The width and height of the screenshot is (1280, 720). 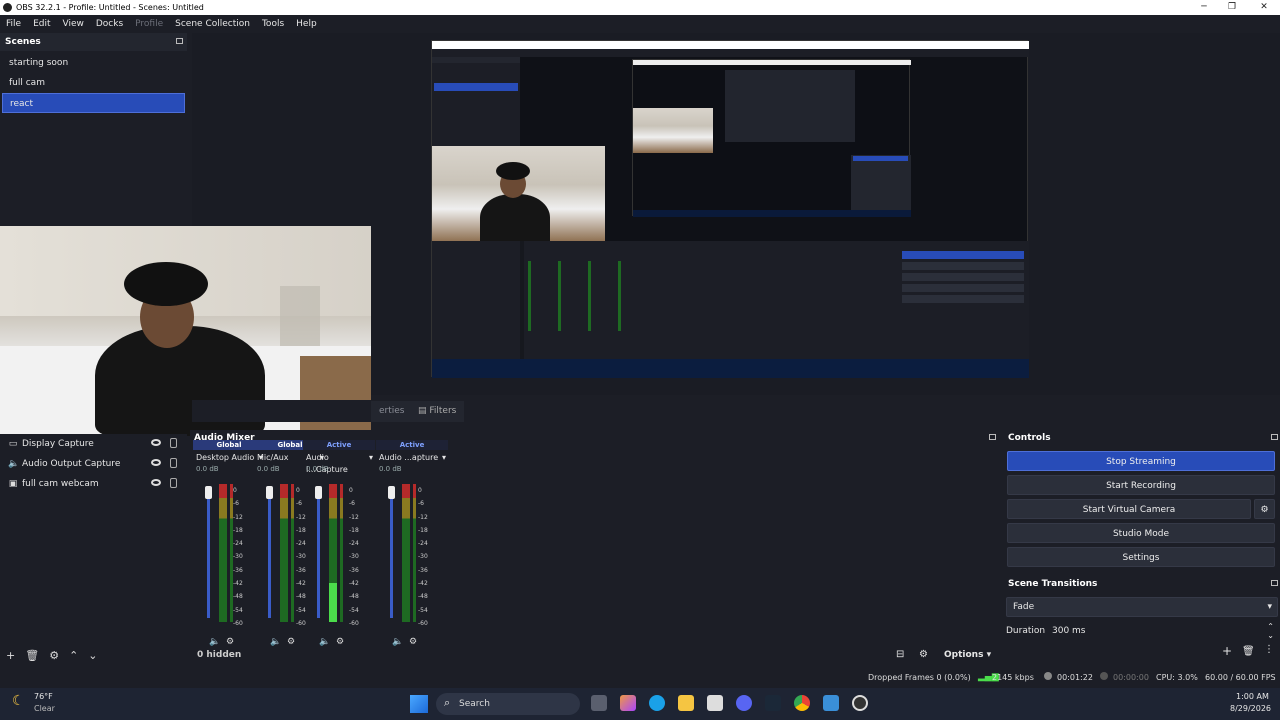 I want to click on duration-value: 300 ms, so click(x=1069, y=631).